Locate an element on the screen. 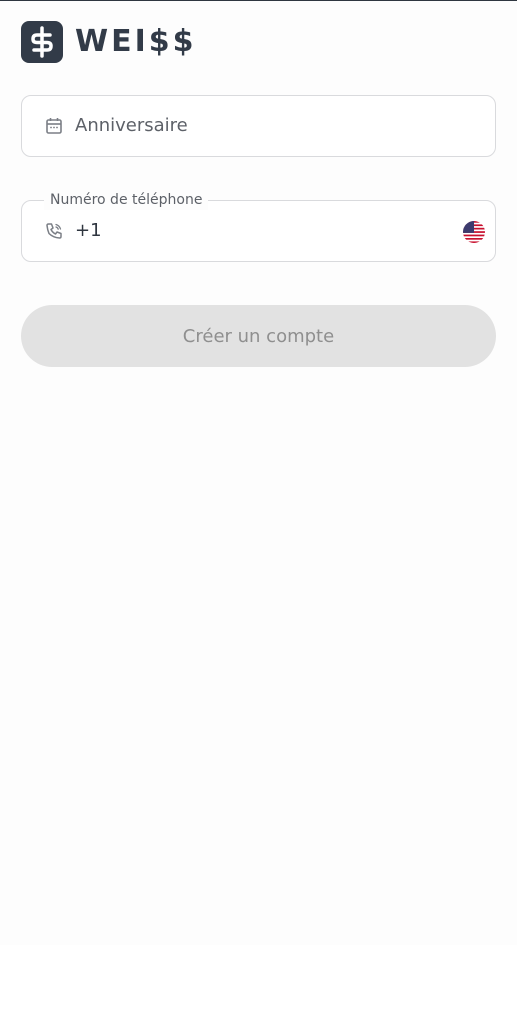  phone-icon is located at coordinates (54, 231).